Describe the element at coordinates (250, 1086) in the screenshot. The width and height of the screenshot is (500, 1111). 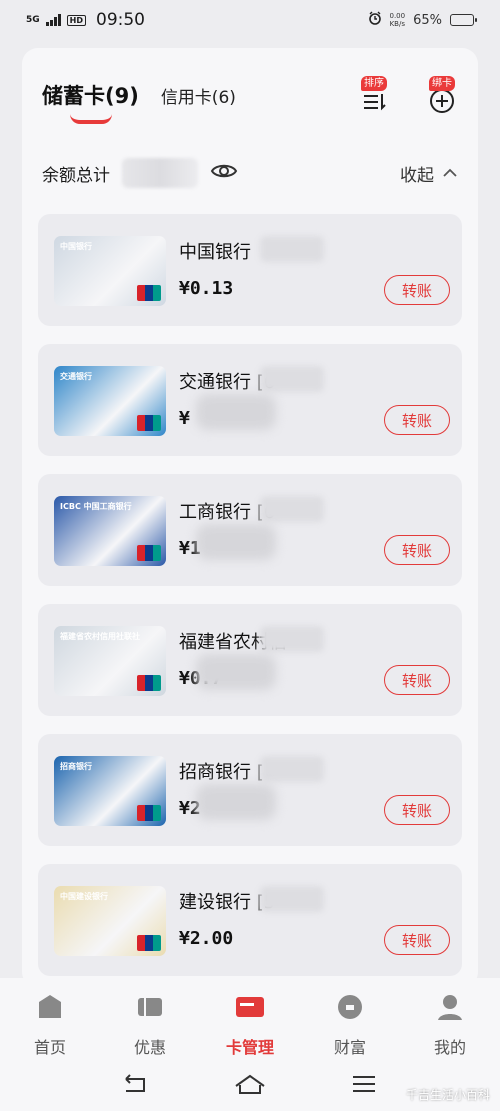
I see `home-gesture-icon` at that location.